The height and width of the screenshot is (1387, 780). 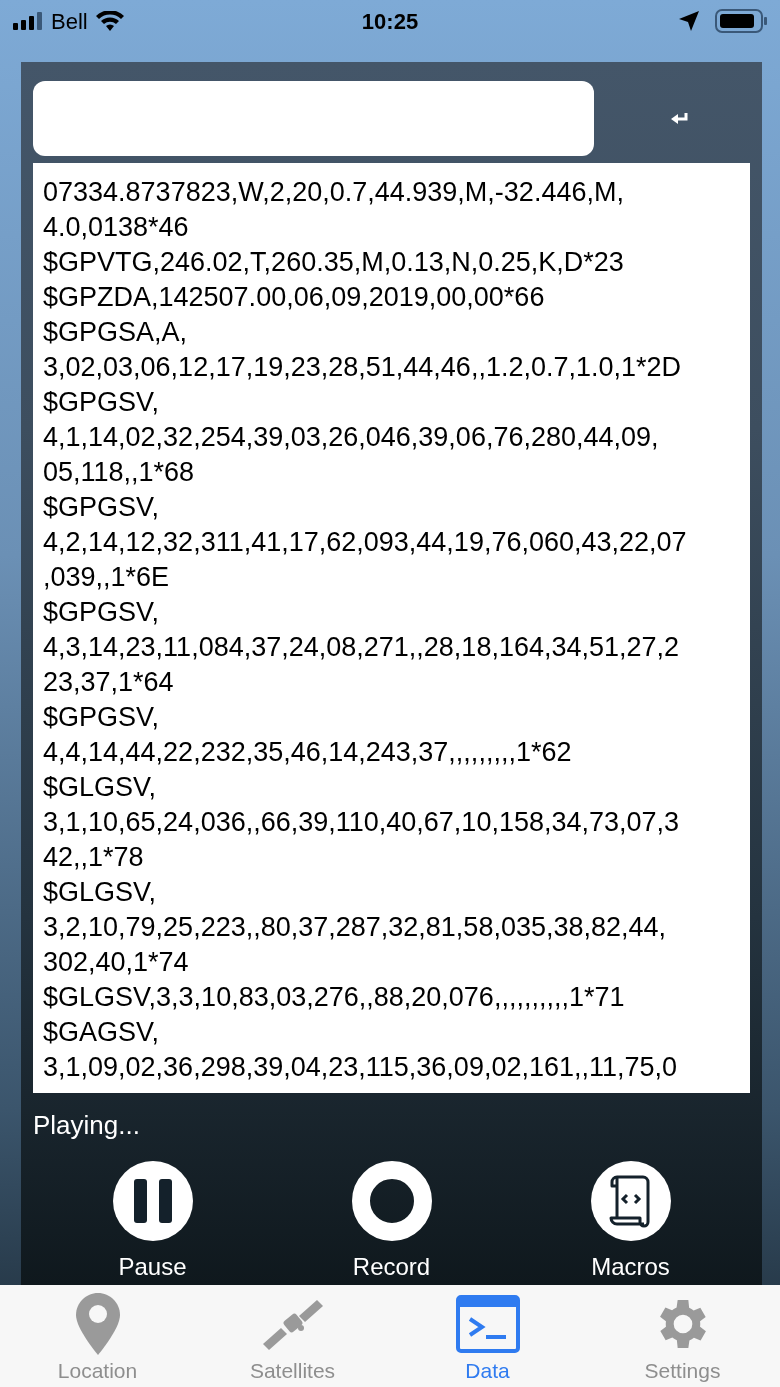 What do you see at coordinates (334, 192) in the screenshot?
I see `log-line: 07334.8737823,W,2,20,0.7,44.939,M,-32.446,M,` at bounding box center [334, 192].